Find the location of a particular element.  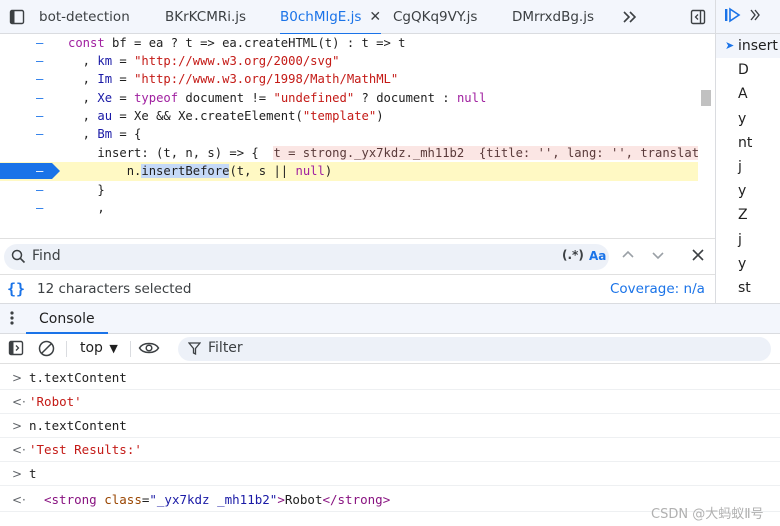

tab-bkrkcmri: BKrKCMRi.js is located at coordinates (205, 17).